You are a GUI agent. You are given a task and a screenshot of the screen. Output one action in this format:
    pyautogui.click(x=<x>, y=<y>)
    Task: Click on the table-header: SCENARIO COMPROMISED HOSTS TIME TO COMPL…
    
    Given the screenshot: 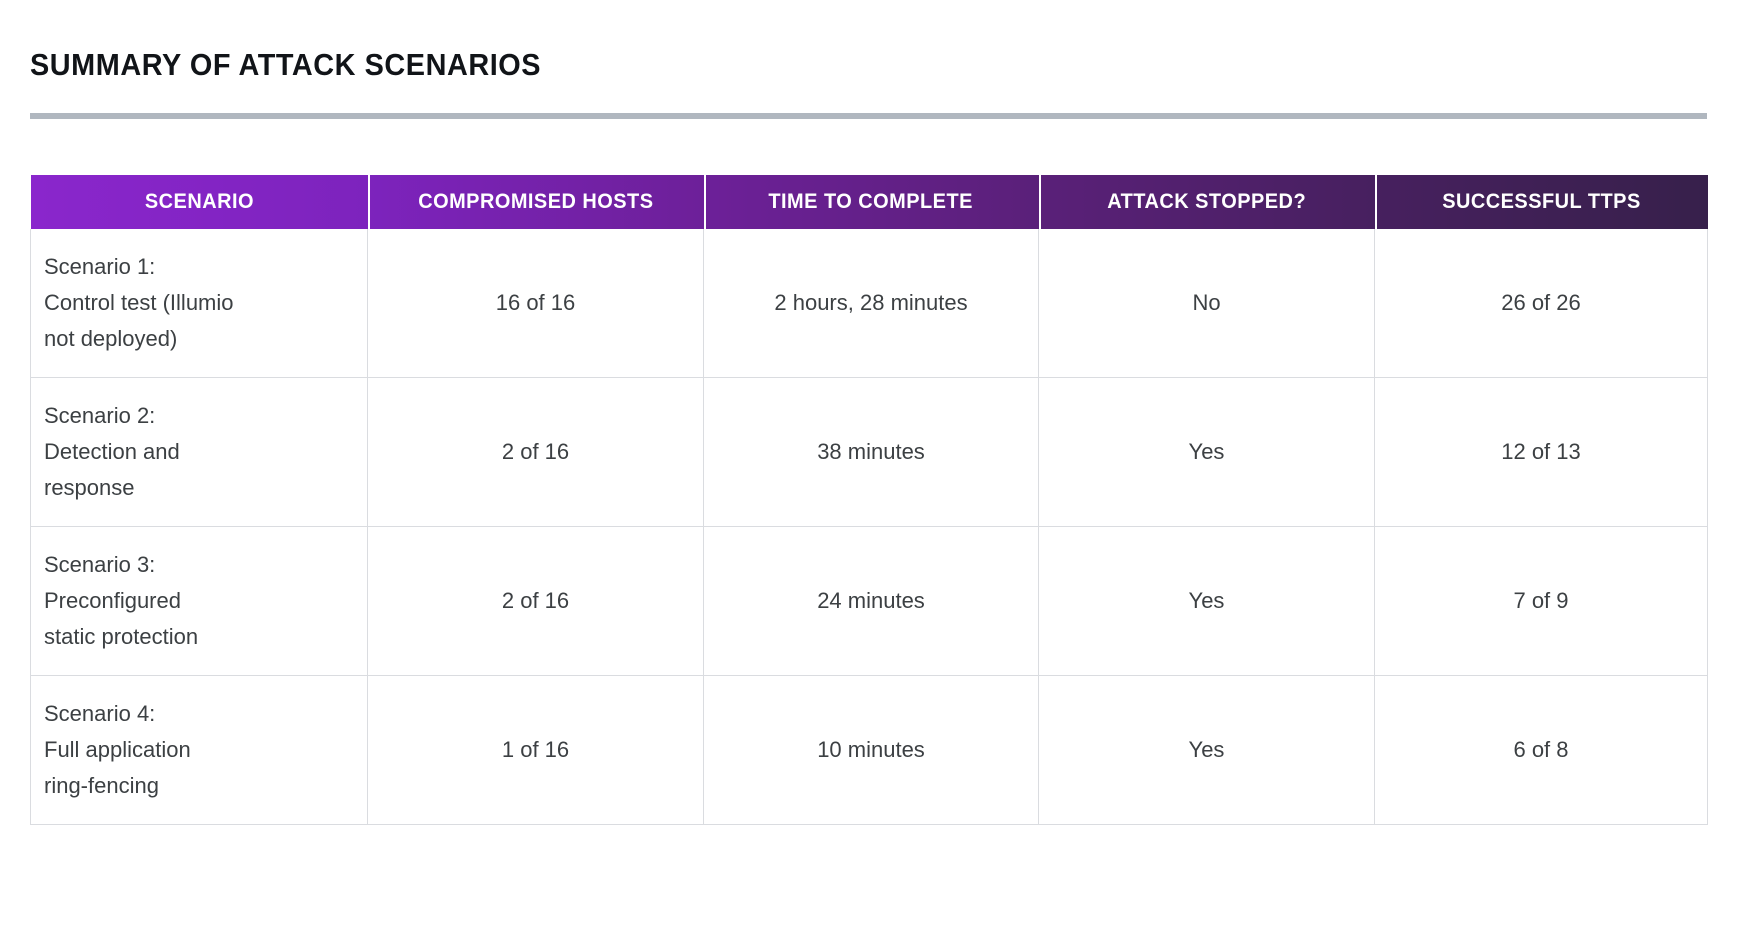 What is the action you would take?
    pyautogui.click(x=869, y=202)
    